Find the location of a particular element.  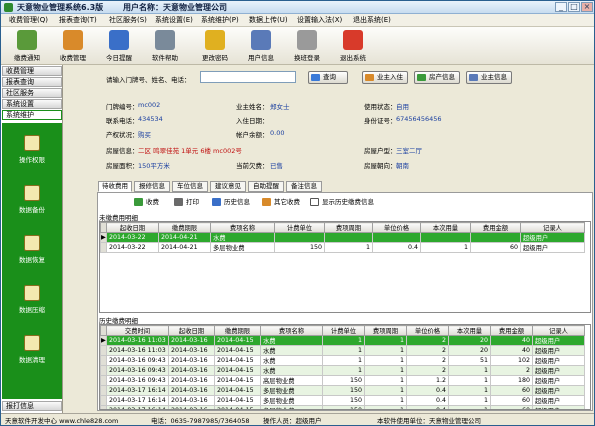

maximize-button: □ is located at coordinates (574, 7).